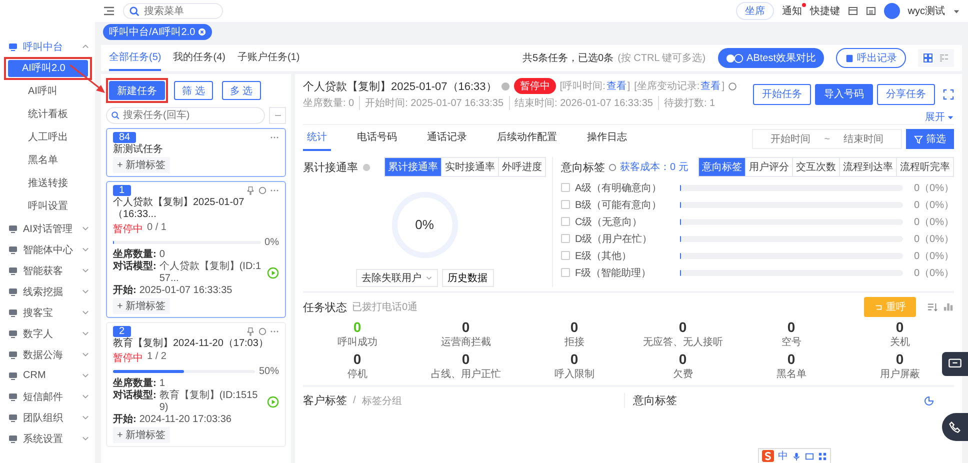 This screenshot has width=968, height=463. I want to click on task-button: 新建任务, so click(137, 90).